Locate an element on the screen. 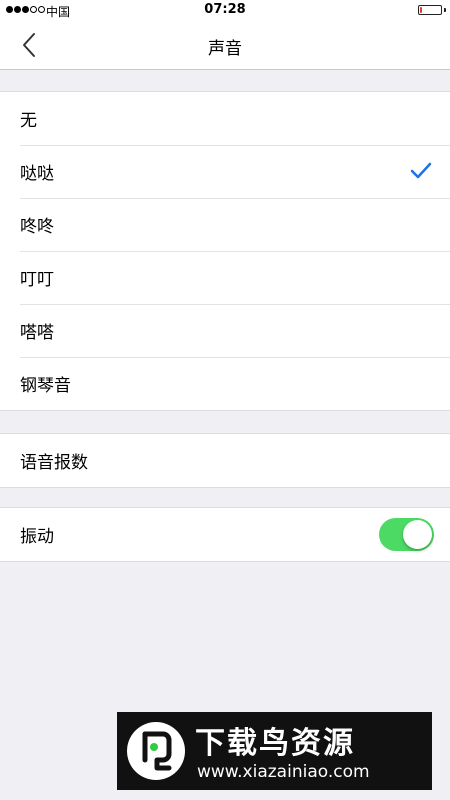 This screenshot has width=450, height=800. sound-option-none: 无 is located at coordinates (225, 118).